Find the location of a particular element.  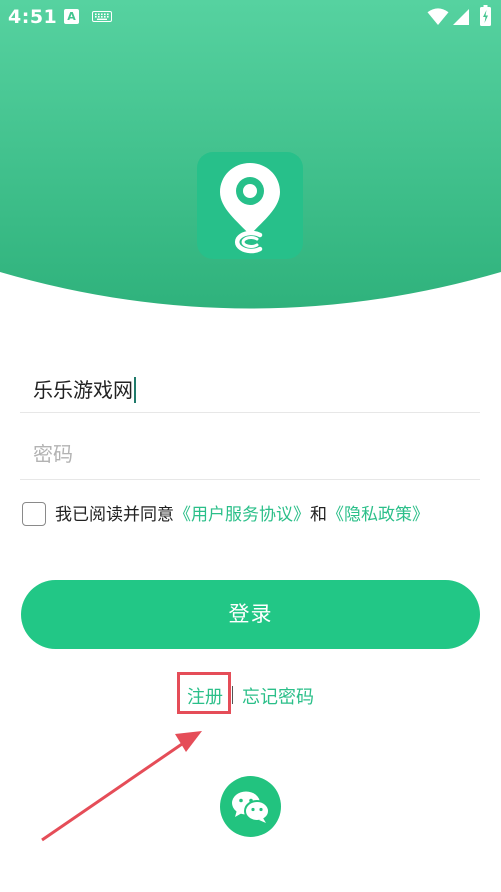

agreement-text: 我已阅读并同意《用户服务协议》和《隐私政策》 is located at coordinates (242, 512).